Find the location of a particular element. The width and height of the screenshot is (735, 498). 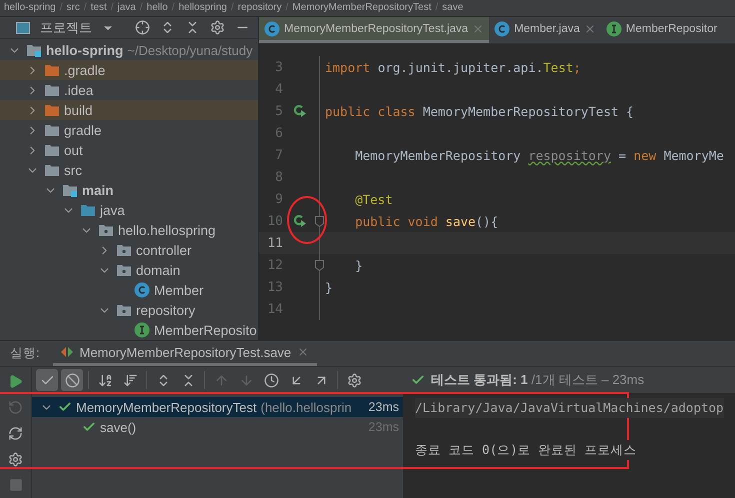

code-line: public class MemoryMemberRepositoryTest { is located at coordinates (479, 111).